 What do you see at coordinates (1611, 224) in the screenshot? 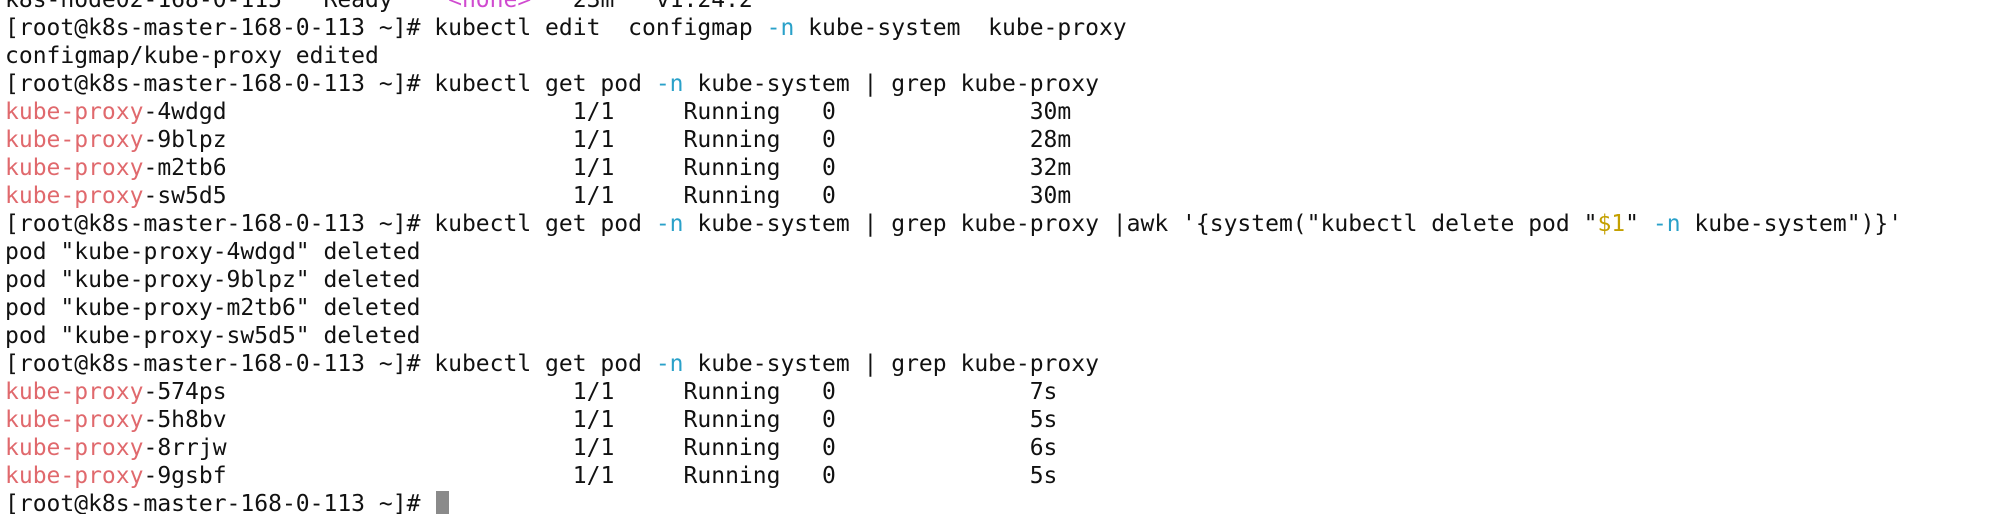
I see `text-variable: $1` at bounding box center [1611, 224].